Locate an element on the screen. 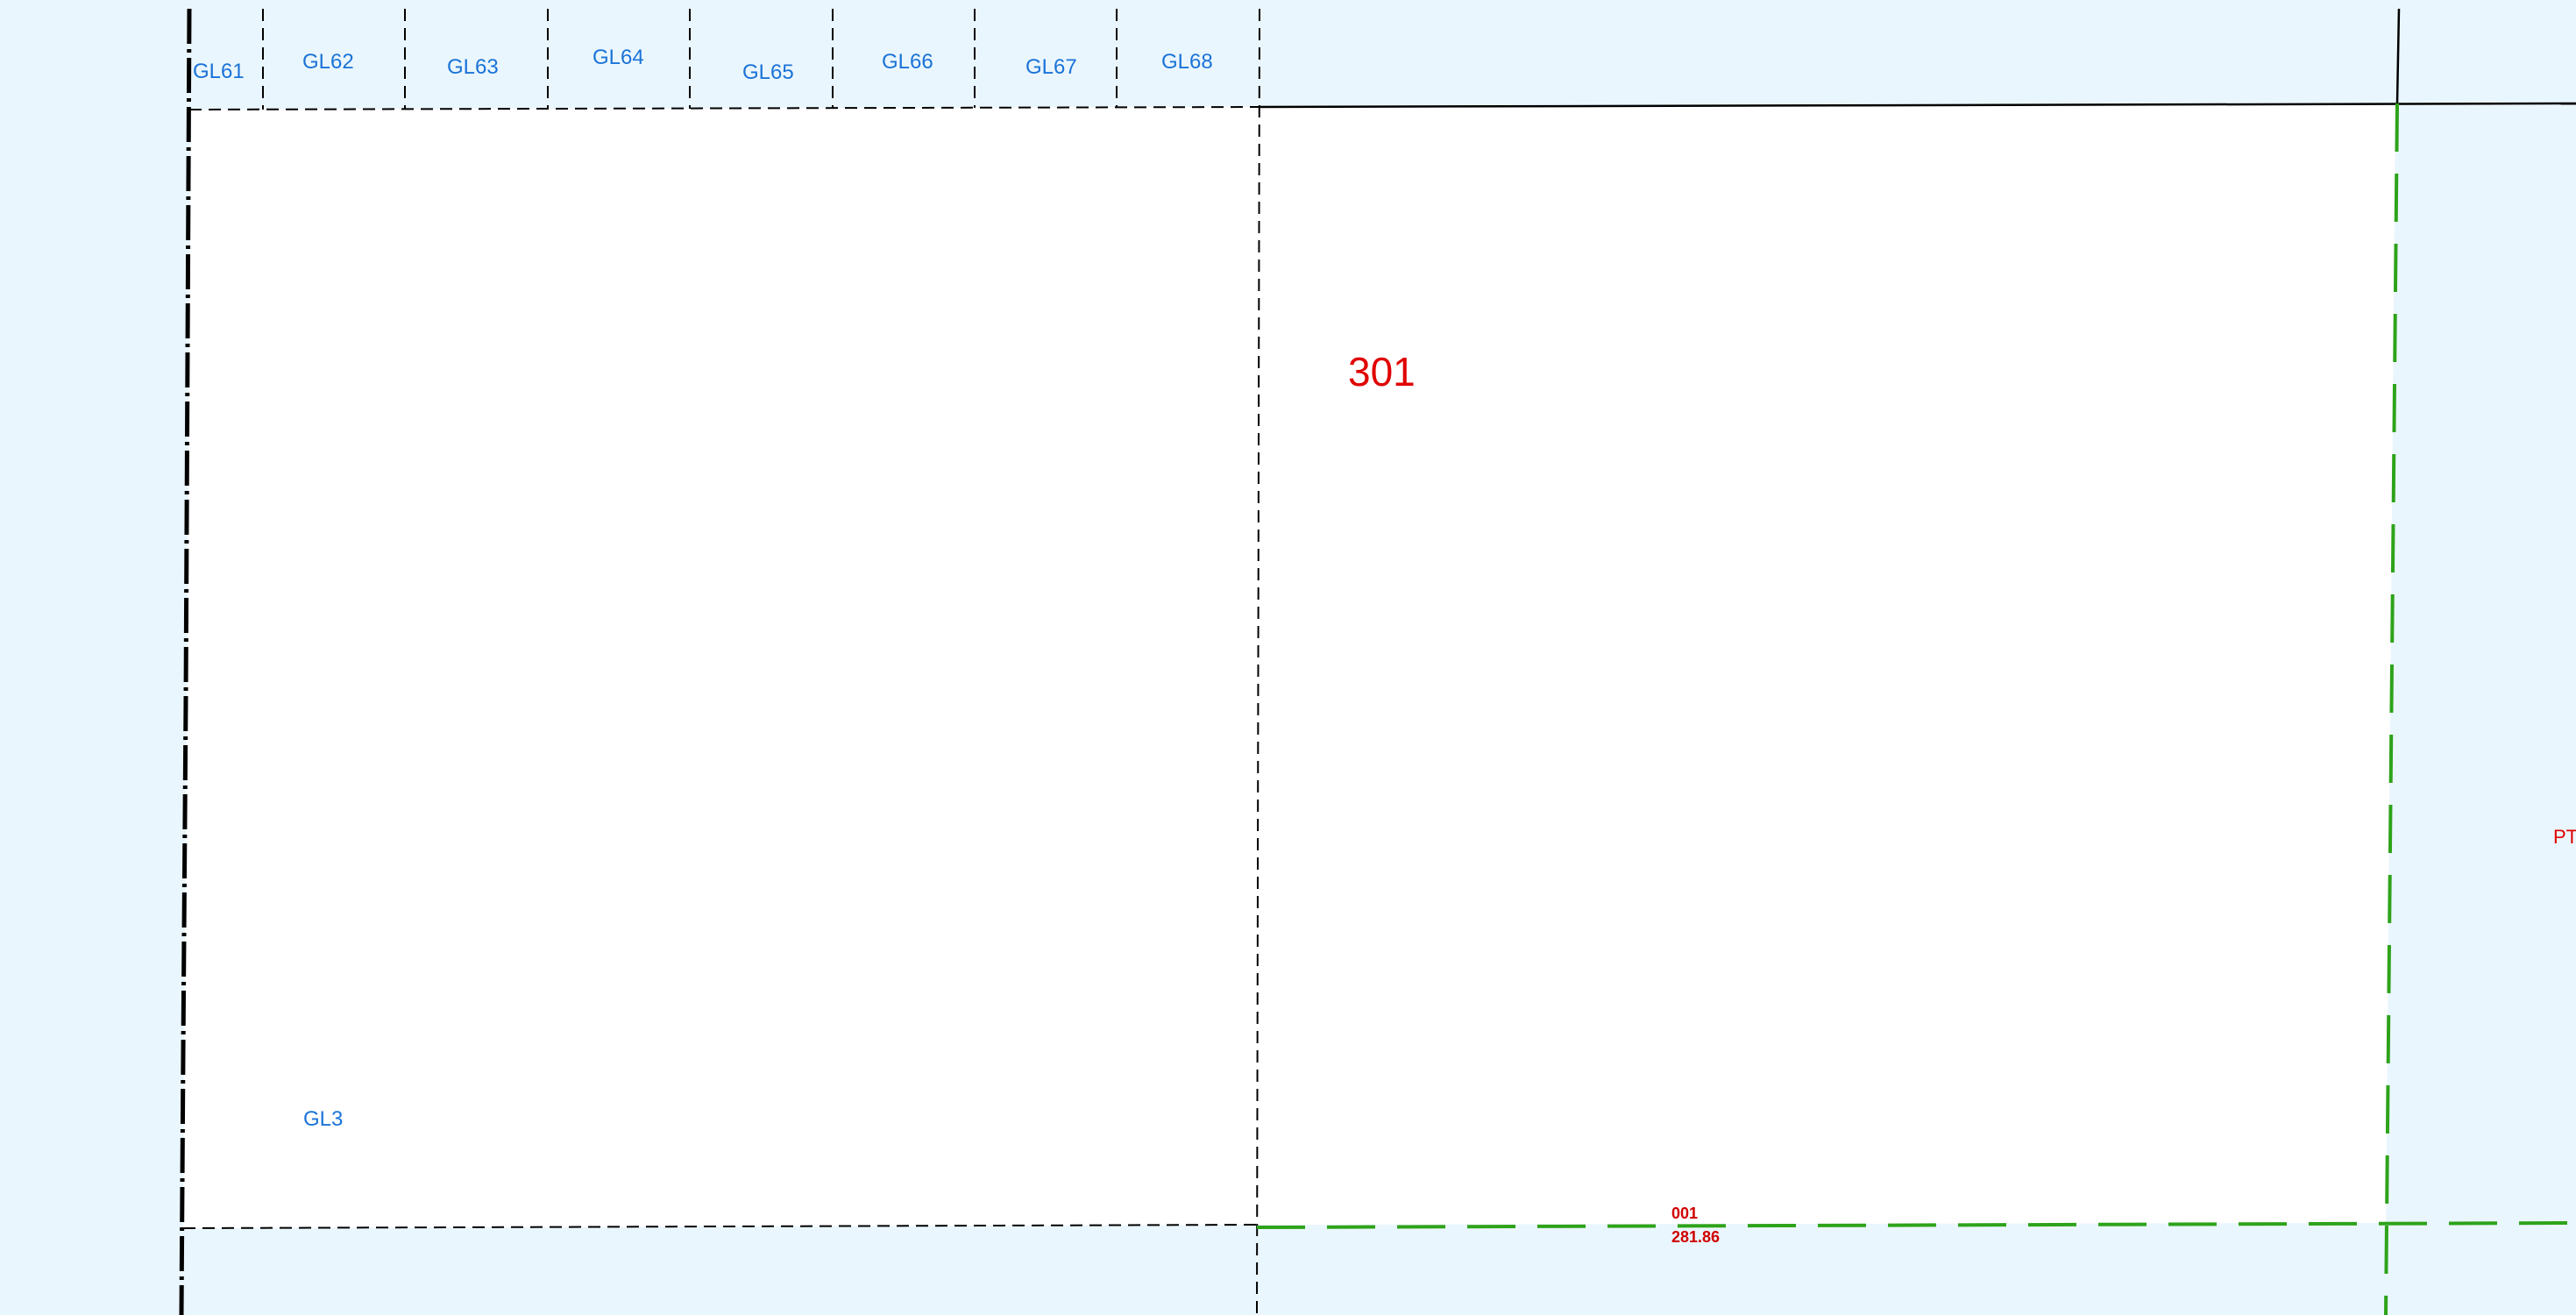  right-edge-label: PT is located at coordinates (2564, 837).